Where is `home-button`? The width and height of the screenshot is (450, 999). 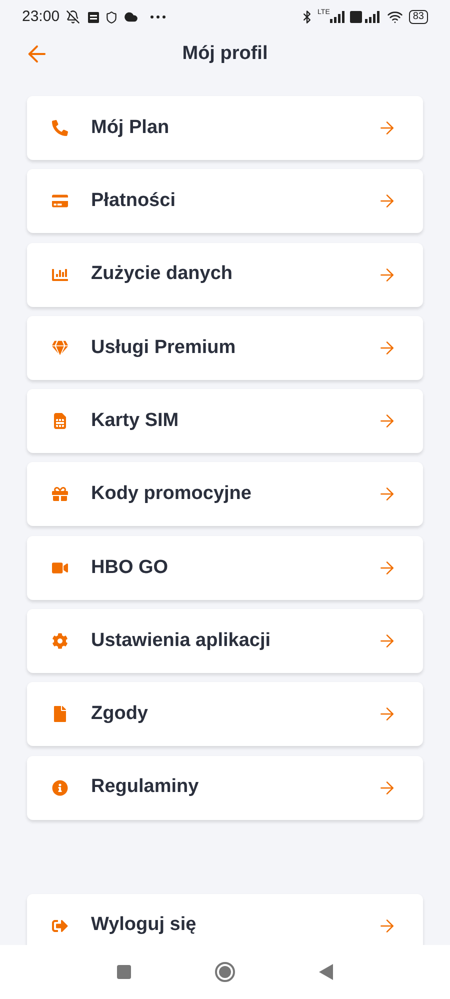
home-button is located at coordinates (225, 972).